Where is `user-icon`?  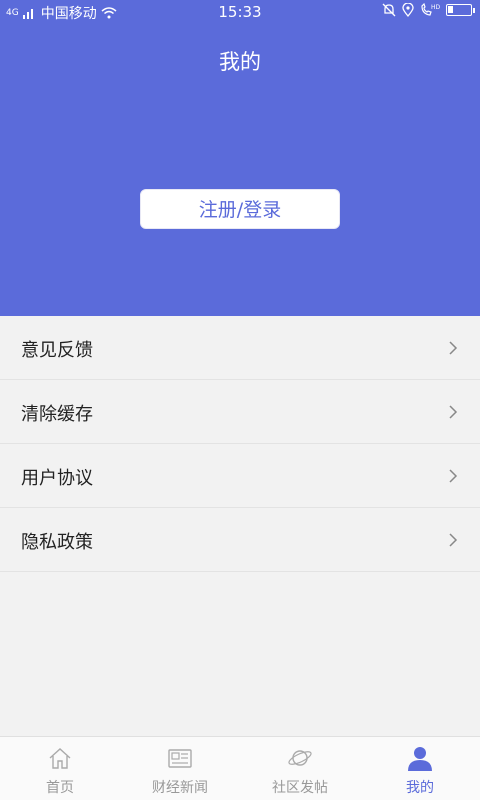 user-icon is located at coordinates (420, 759).